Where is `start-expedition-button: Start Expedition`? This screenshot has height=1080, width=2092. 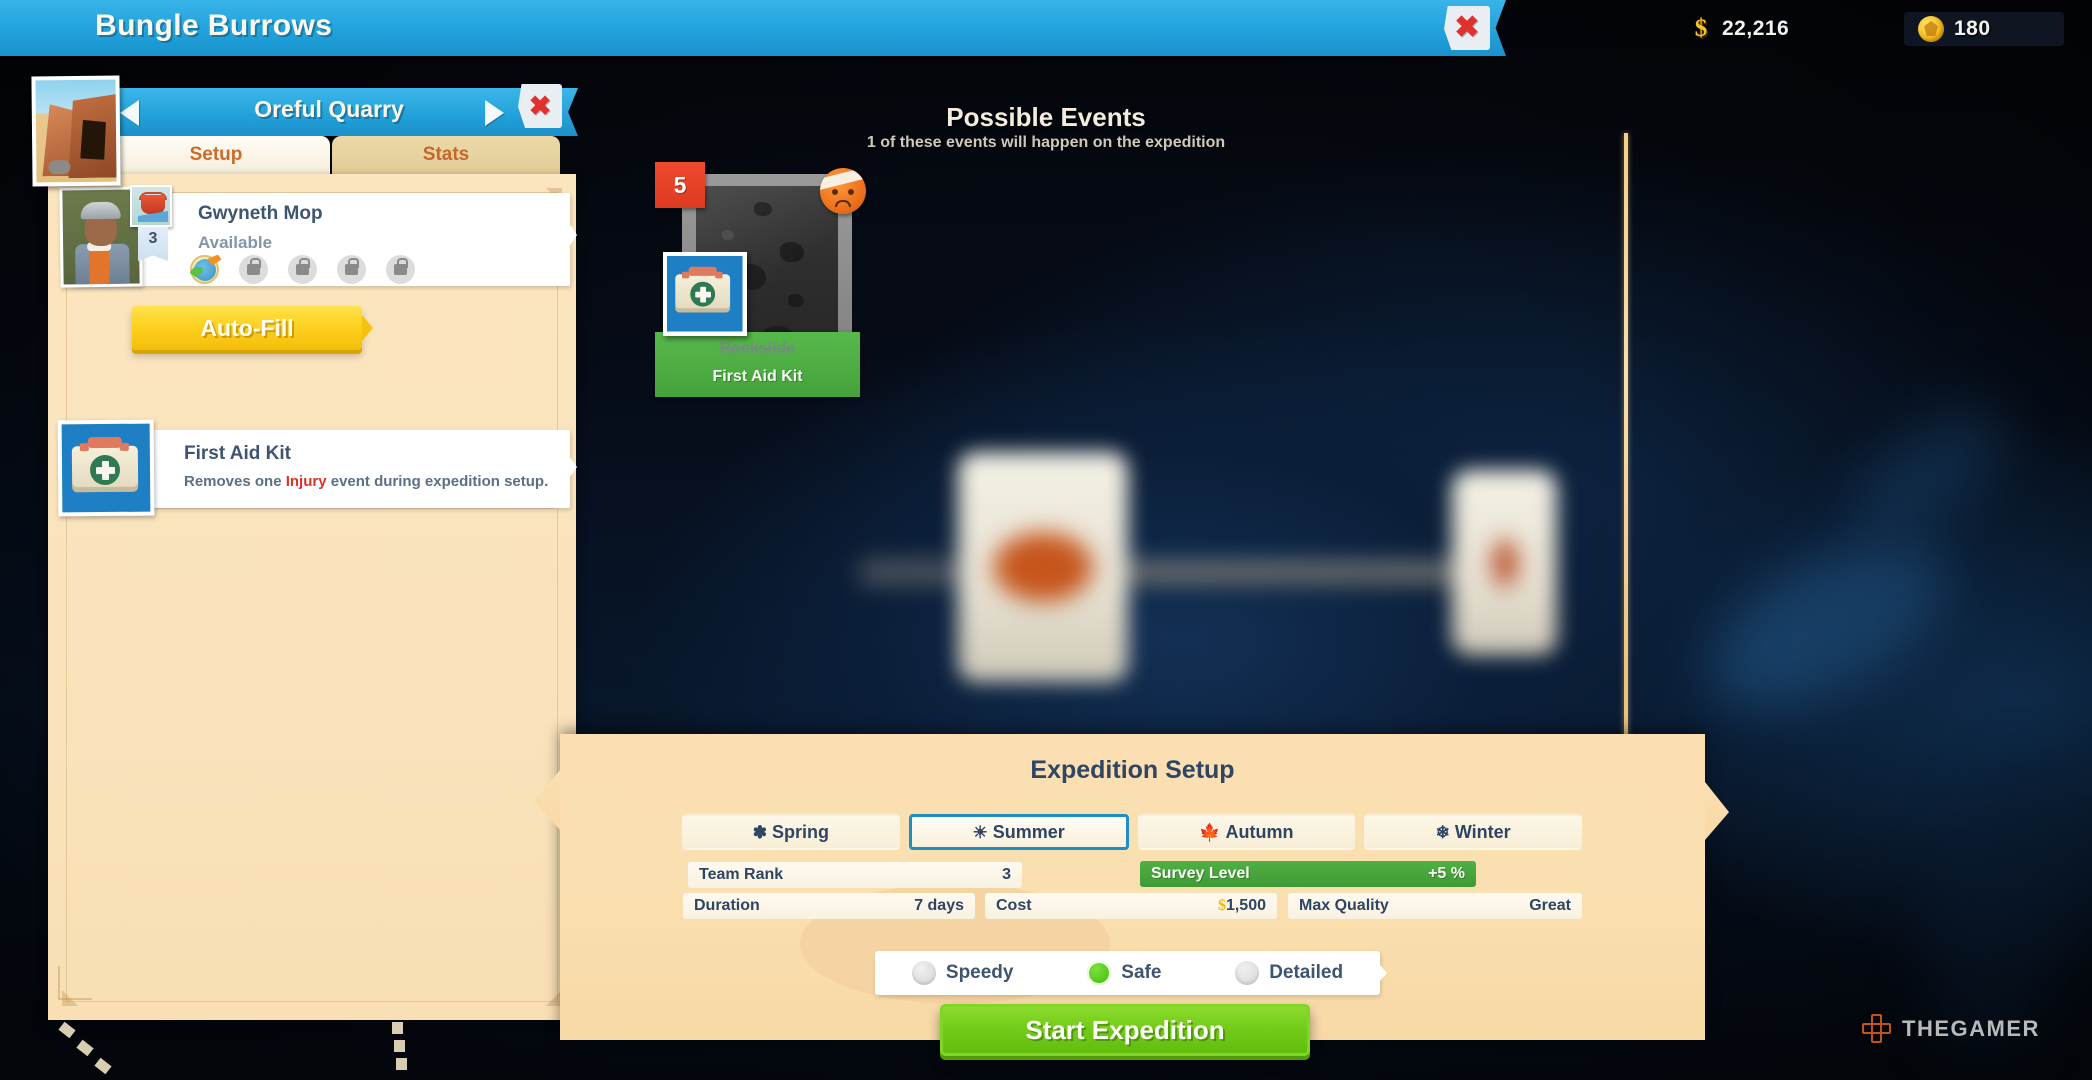
start-expedition-button: Start Expedition is located at coordinates (1125, 1030).